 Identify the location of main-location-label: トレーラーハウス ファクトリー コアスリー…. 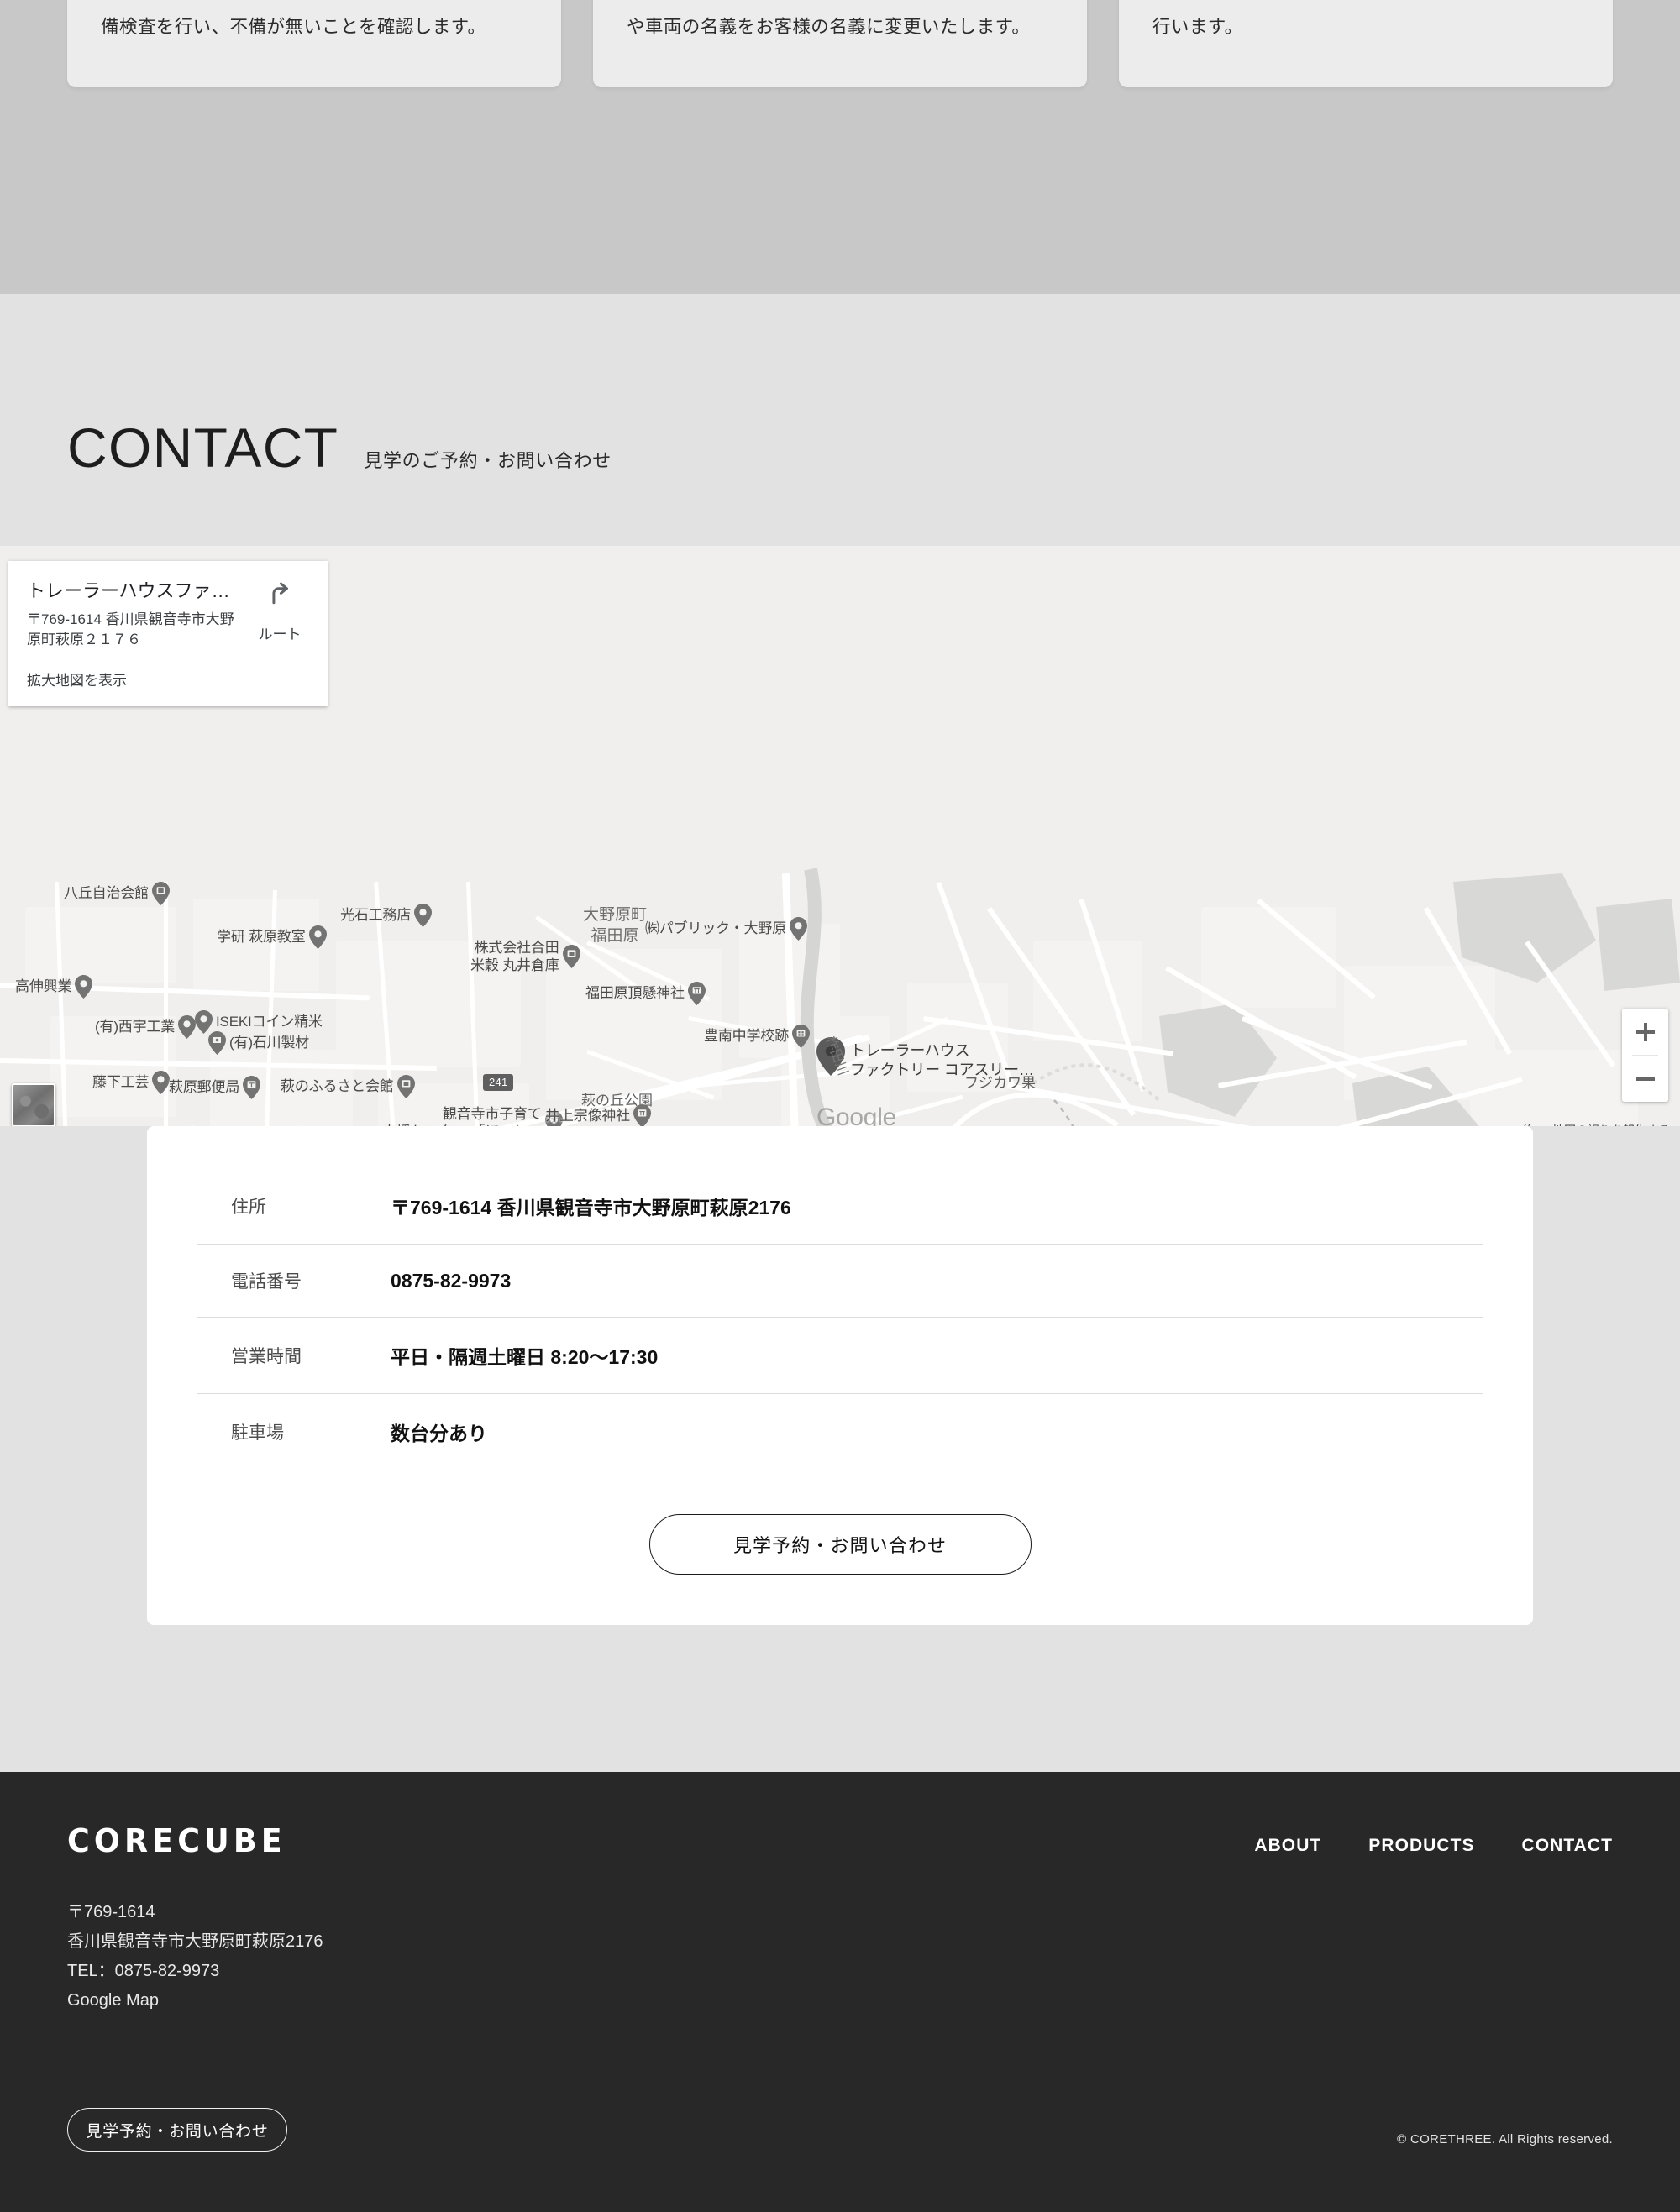
(942, 1060).